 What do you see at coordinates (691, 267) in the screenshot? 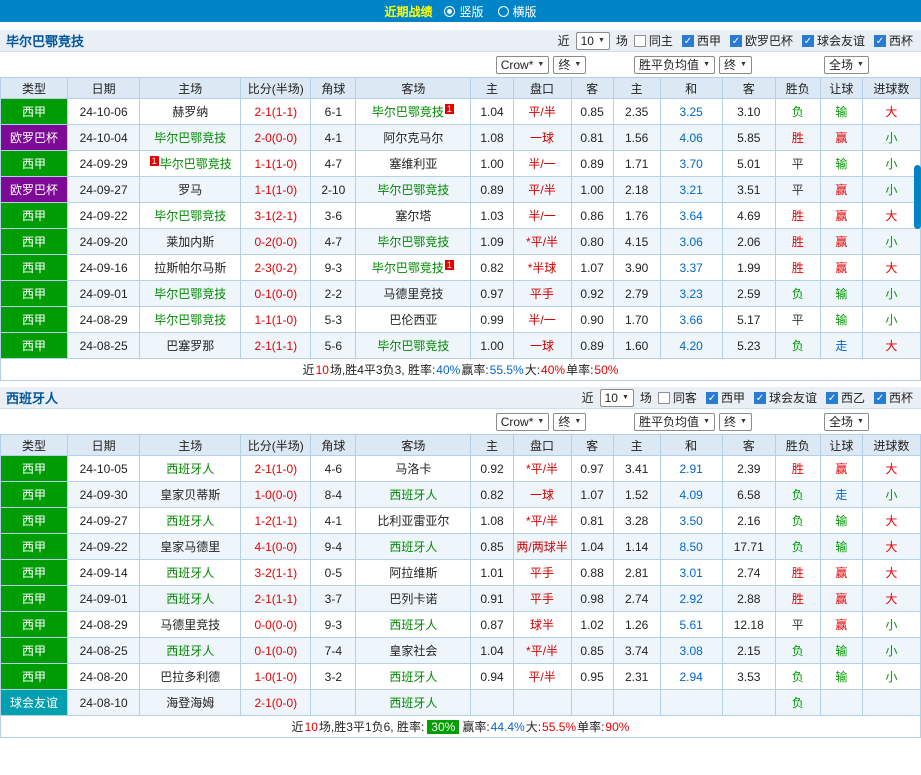
I see `cell-euro-draw-odds: 3.37` at bounding box center [691, 267].